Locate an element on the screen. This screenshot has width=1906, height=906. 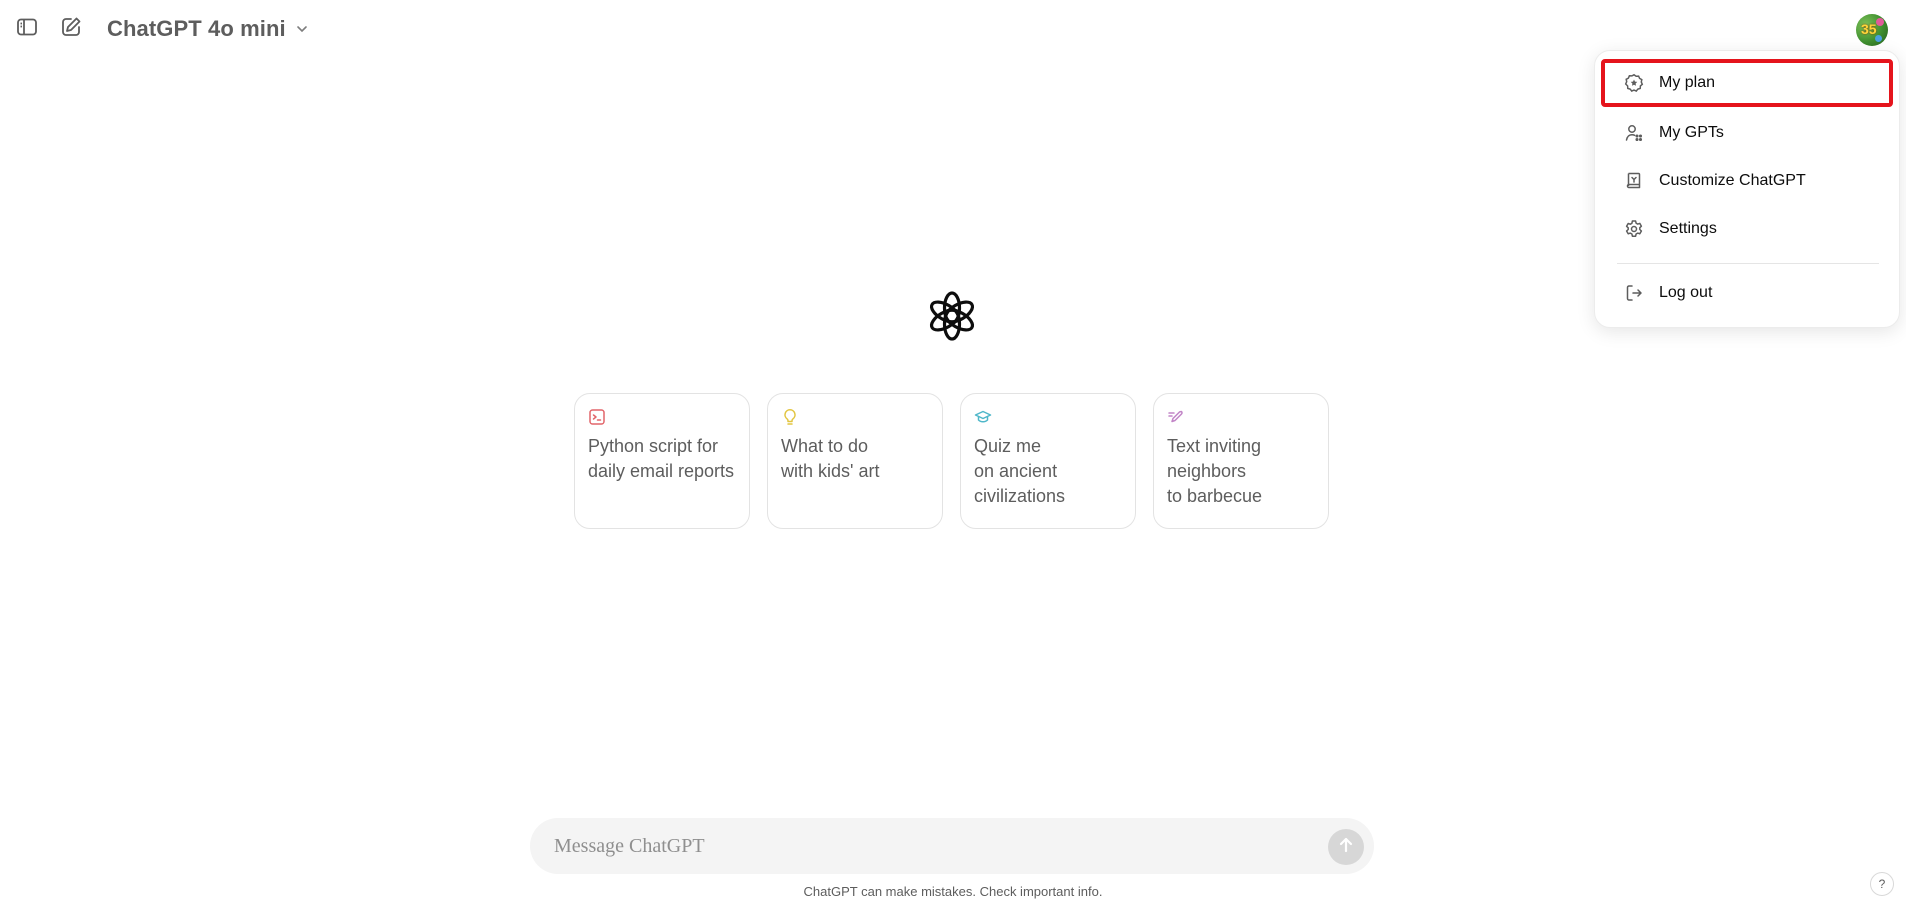
menu-item-label: Log out is located at coordinates (1686, 292).